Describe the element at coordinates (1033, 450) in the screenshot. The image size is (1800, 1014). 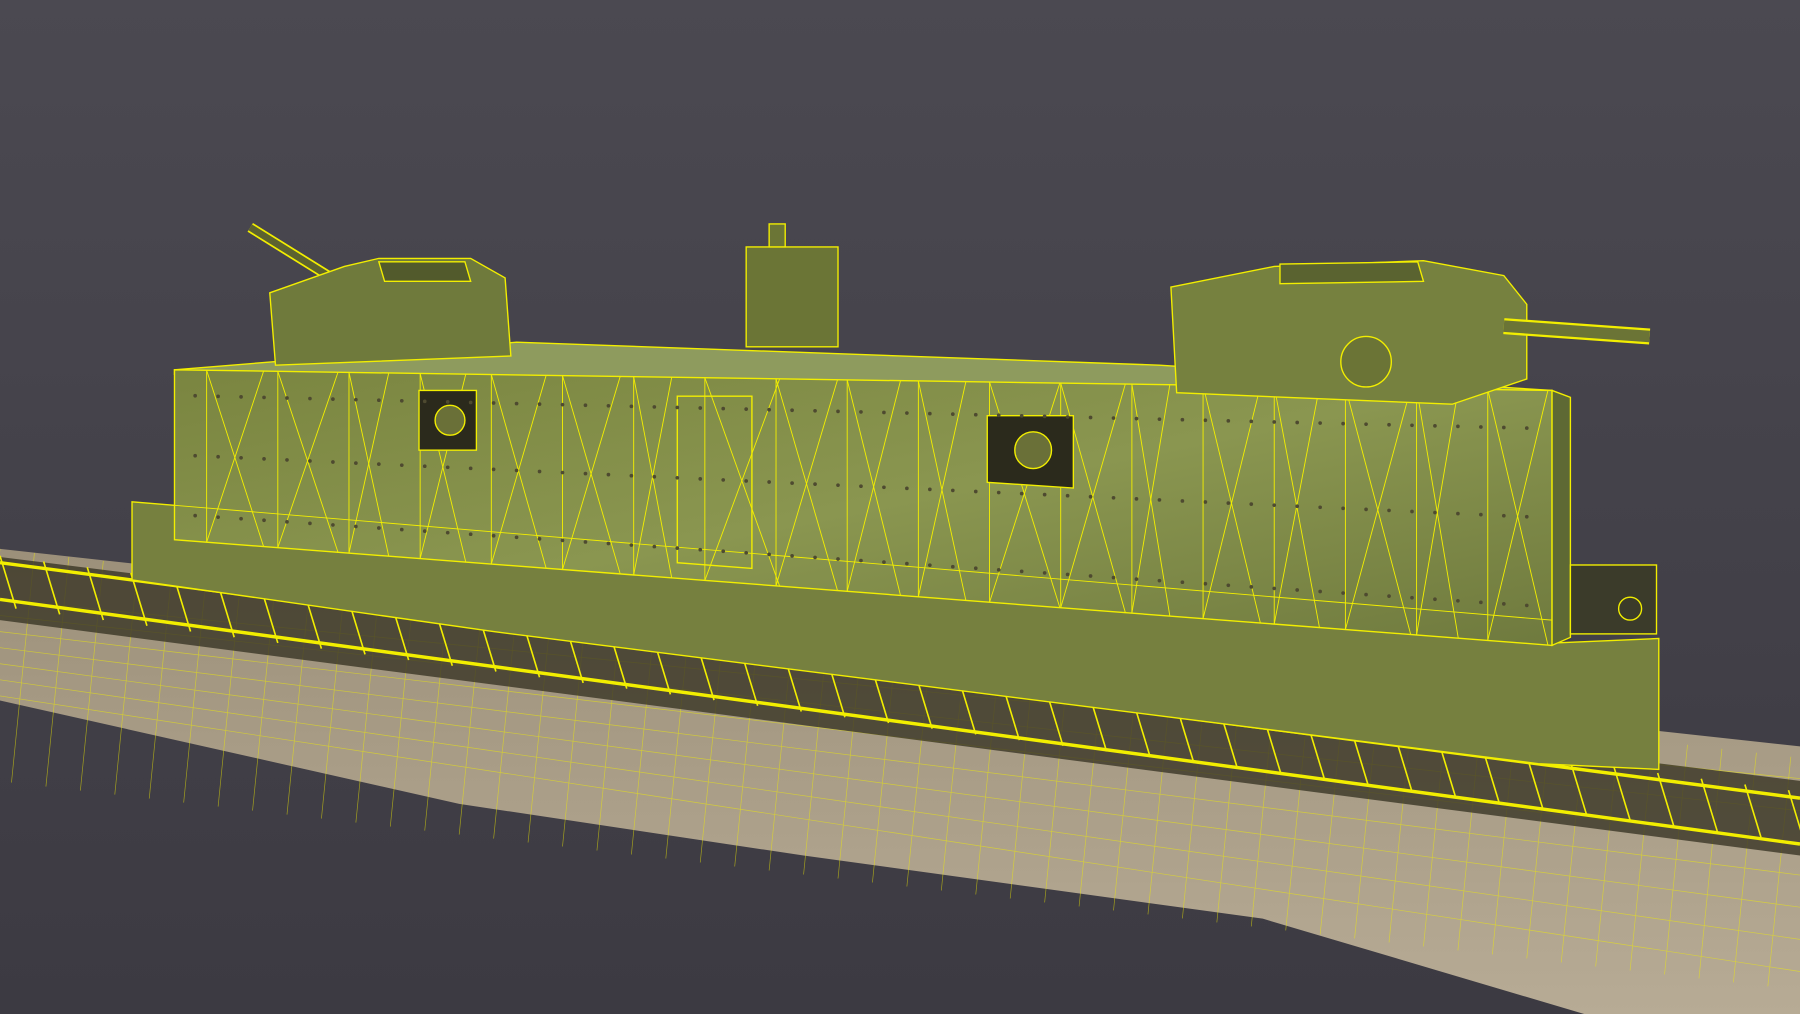
I see `gun-port-right-barrel` at that location.